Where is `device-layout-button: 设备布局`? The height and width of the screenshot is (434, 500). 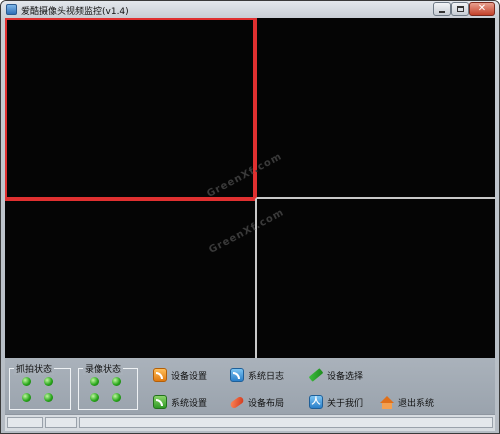
device-layout-button: 设备布局 is located at coordinates (257, 402).